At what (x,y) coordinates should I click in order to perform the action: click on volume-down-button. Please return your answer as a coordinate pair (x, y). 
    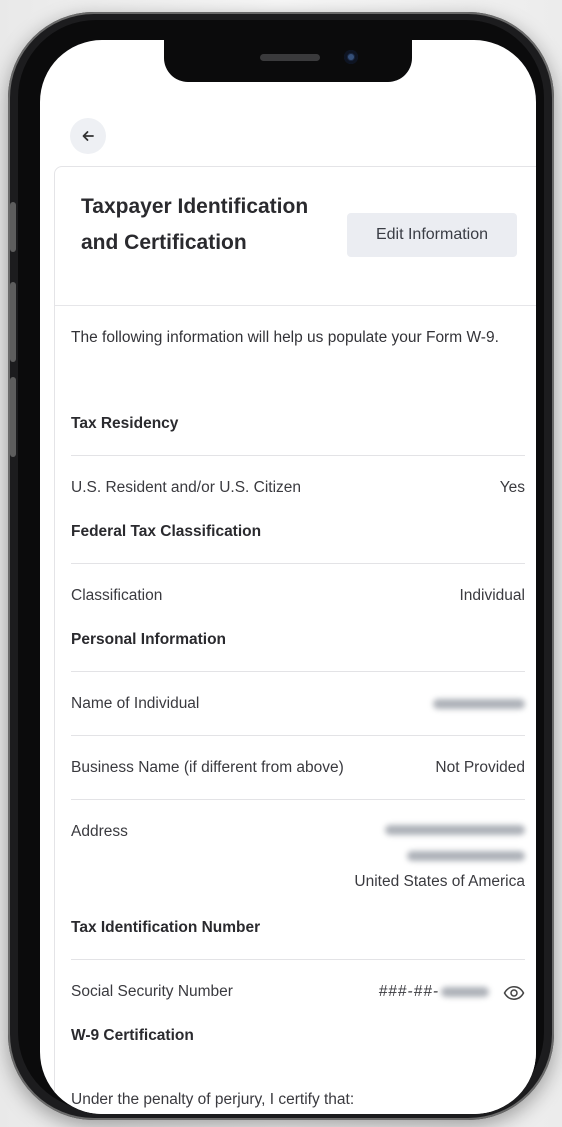
    Looking at the image, I should click on (13, 417).